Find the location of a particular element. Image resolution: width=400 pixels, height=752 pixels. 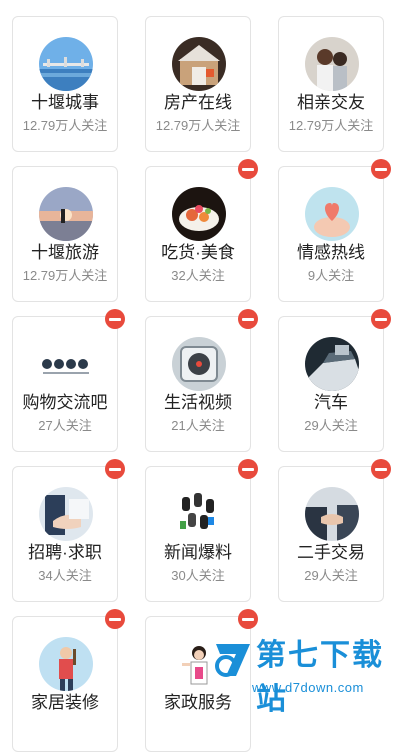

watermark-url: www.d7down.com is located at coordinates (308, 687).